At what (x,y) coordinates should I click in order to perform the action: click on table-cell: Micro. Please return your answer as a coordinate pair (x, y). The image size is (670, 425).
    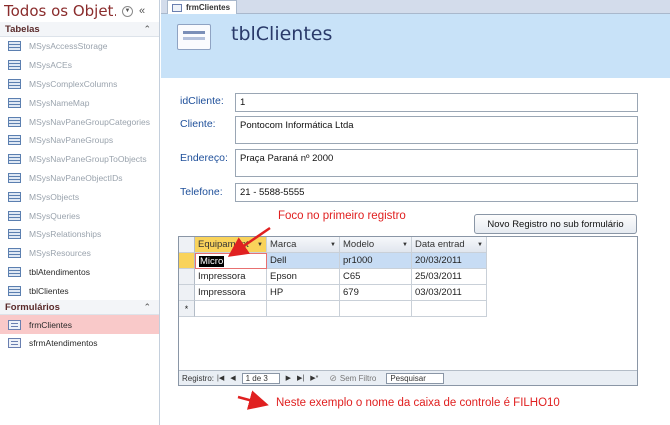
    Looking at the image, I should click on (231, 261).